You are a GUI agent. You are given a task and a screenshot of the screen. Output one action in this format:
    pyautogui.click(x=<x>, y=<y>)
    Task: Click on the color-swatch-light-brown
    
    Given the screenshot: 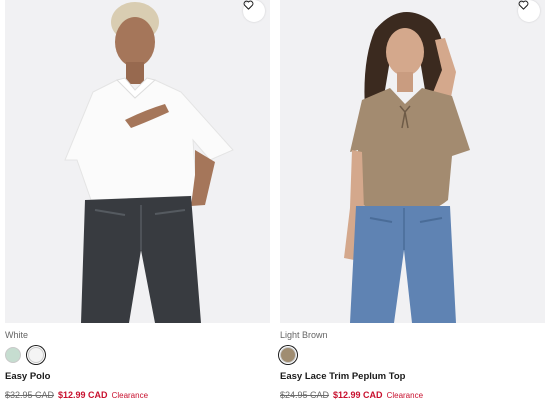 What is the action you would take?
    pyautogui.click(x=288, y=355)
    